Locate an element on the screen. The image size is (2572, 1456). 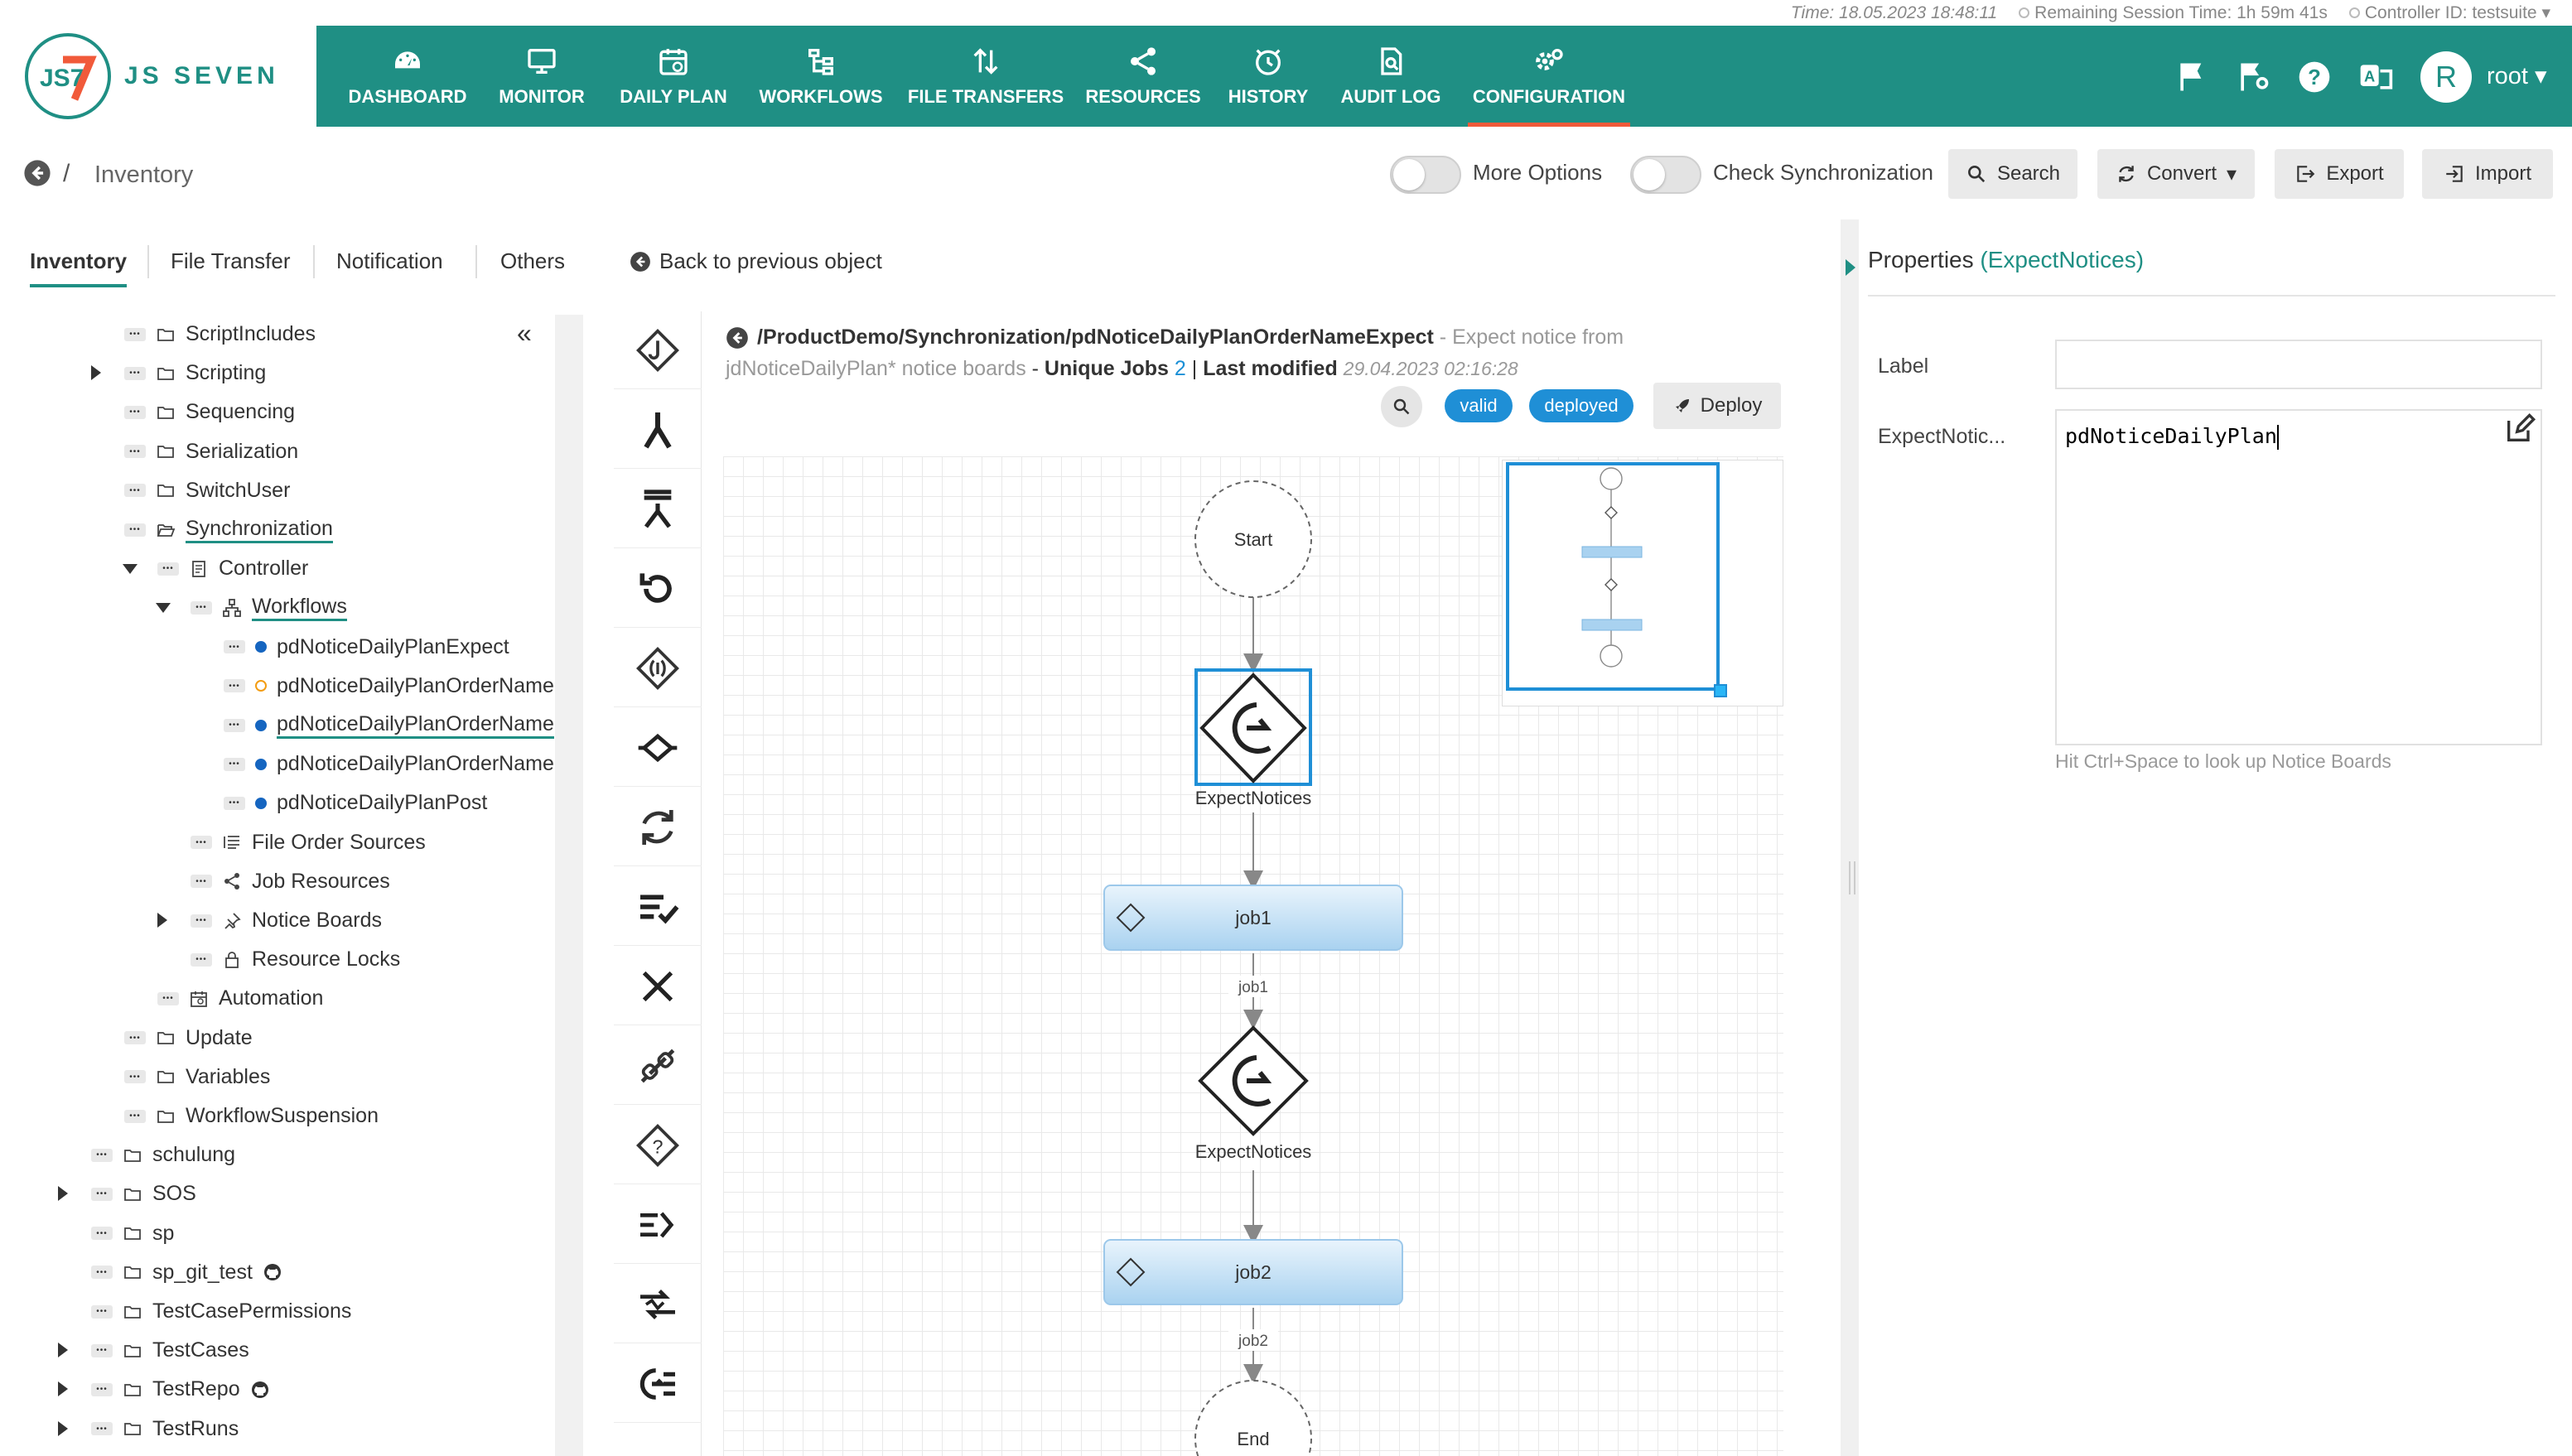
nav-history: HISTORY is located at coordinates (1269, 76).